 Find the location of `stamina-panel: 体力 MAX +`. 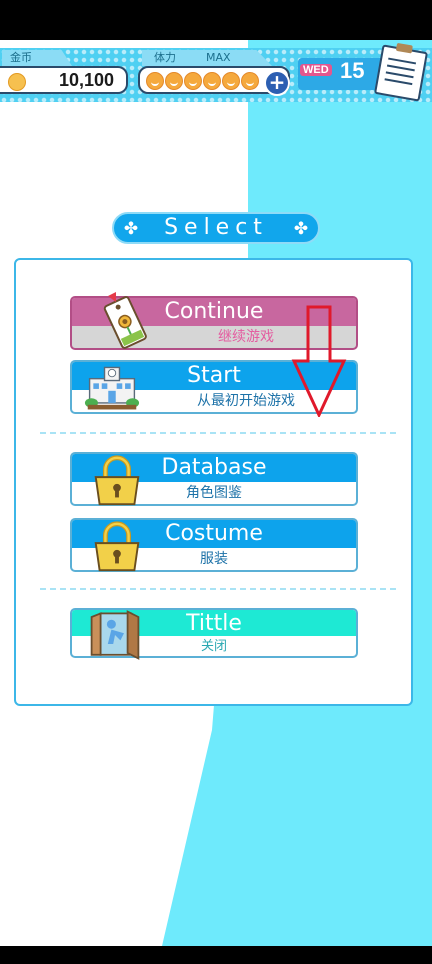

stamina-panel: 体力 MAX + is located at coordinates (215, 71).